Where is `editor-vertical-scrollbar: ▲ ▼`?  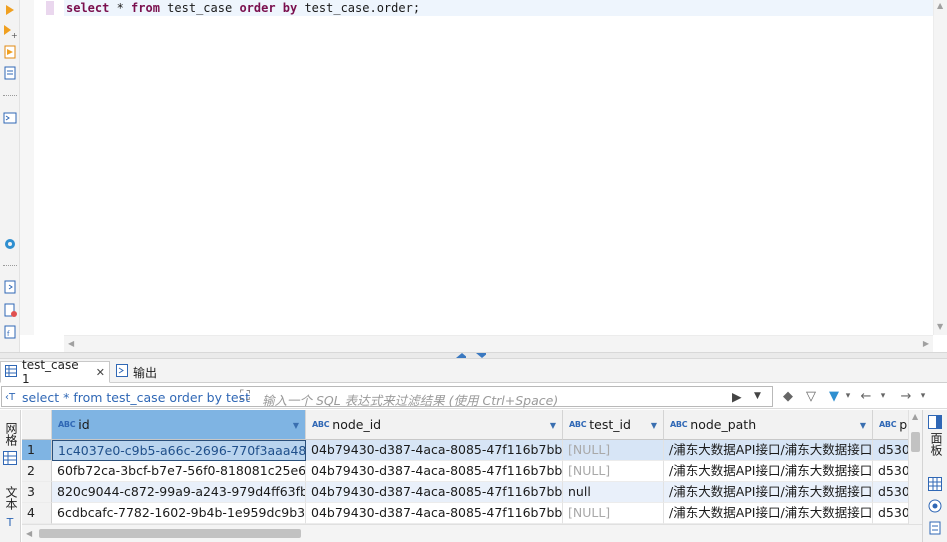
editor-vertical-scrollbar: ▲ ▼ is located at coordinates (940, 167).